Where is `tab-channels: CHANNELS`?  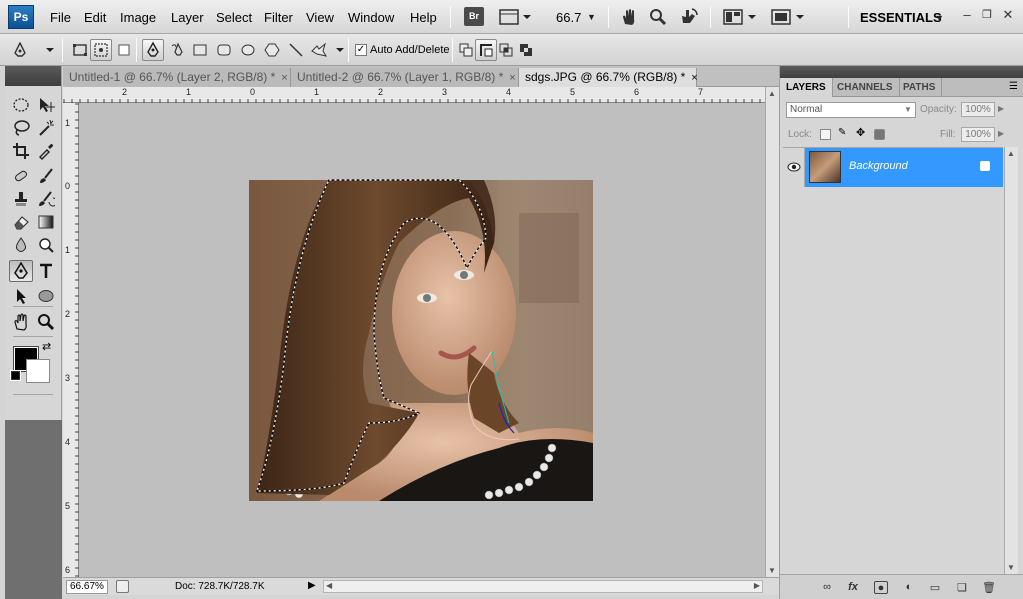 tab-channels: CHANNELS is located at coordinates (865, 87).